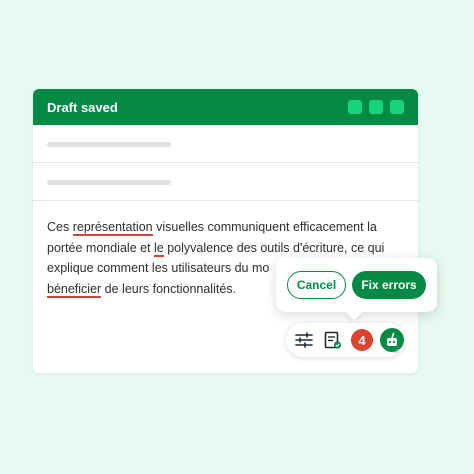 The height and width of the screenshot is (474, 474). Describe the element at coordinates (169, 288) in the screenshot. I see `text-segment: de leurs fonctionnalités.` at that location.